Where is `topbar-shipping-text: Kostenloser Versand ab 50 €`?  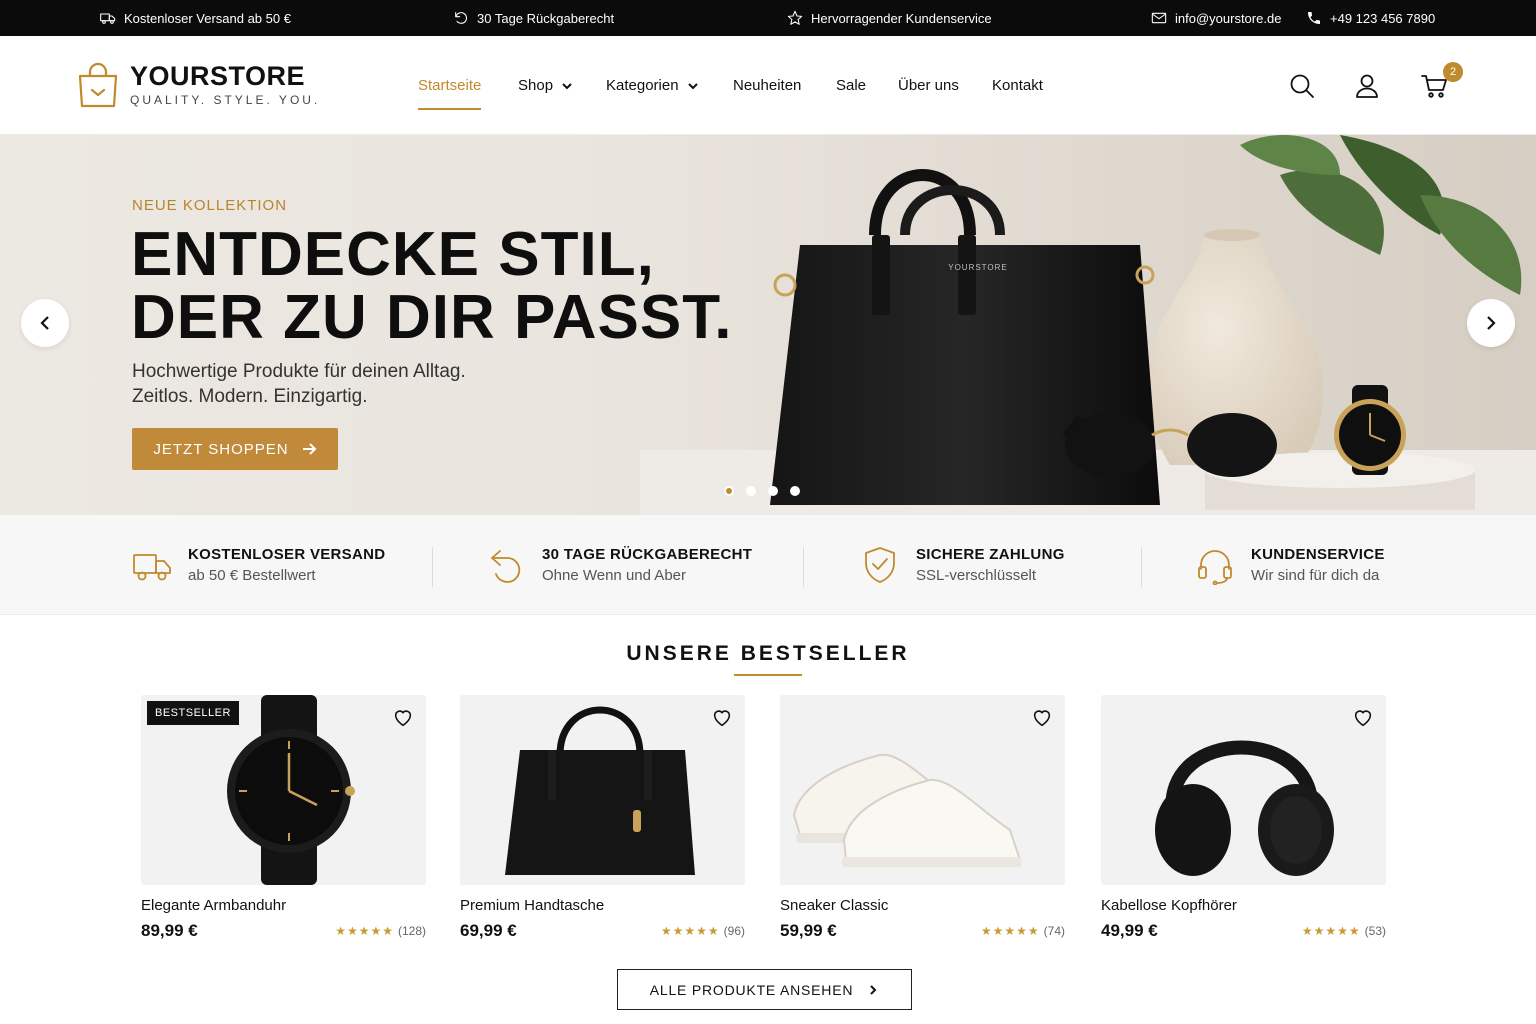 topbar-shipping-text: Kostenloser Versand ab 50 € is located at coordinates (207, 18).